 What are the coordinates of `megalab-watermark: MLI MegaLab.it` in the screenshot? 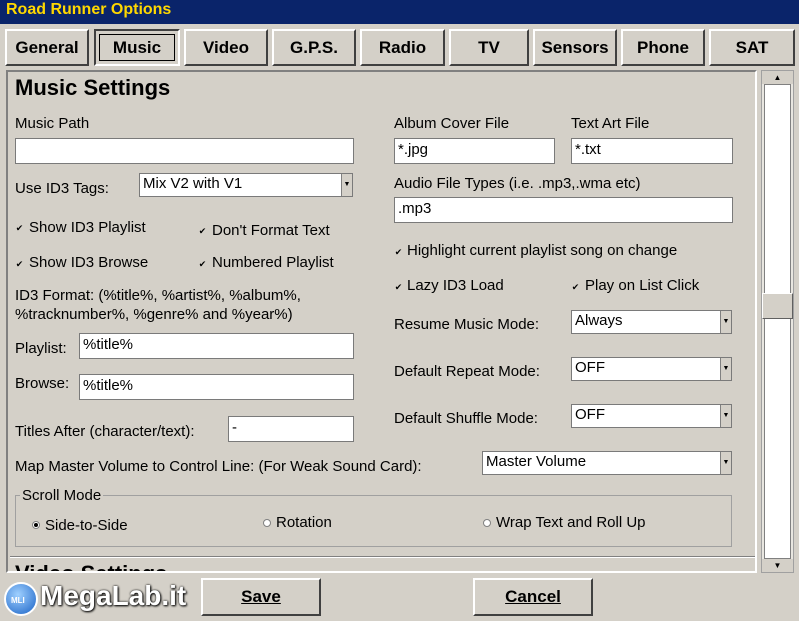 It's located at (99, 598).